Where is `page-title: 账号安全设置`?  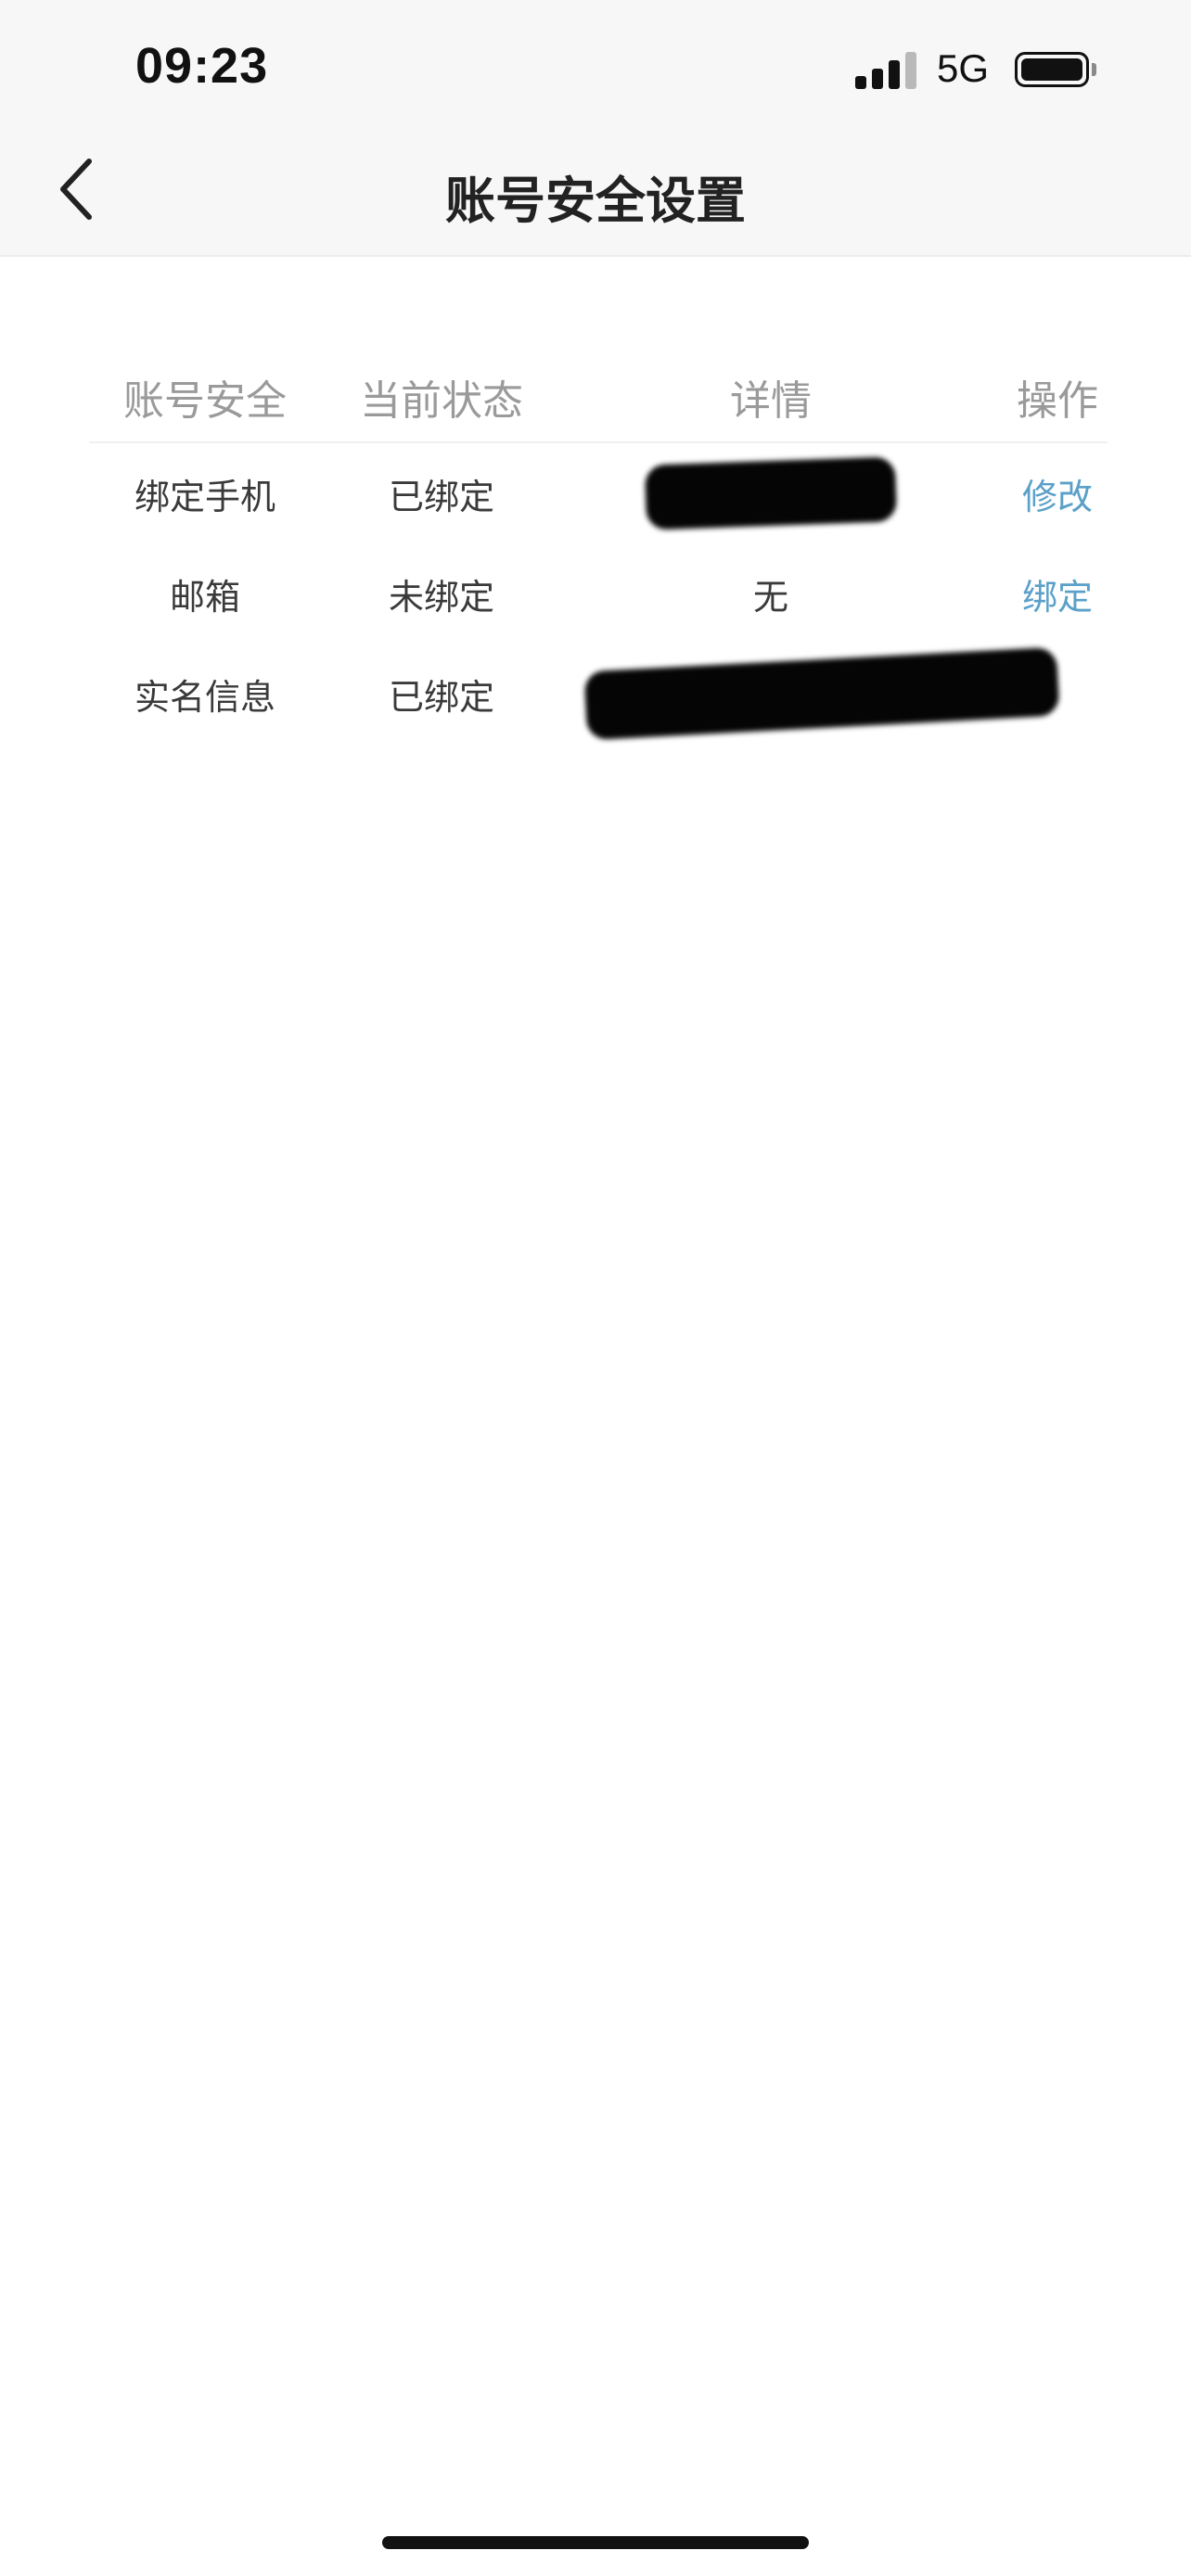
page-title: 账号安全设置 is located at coordinates (595, 201).